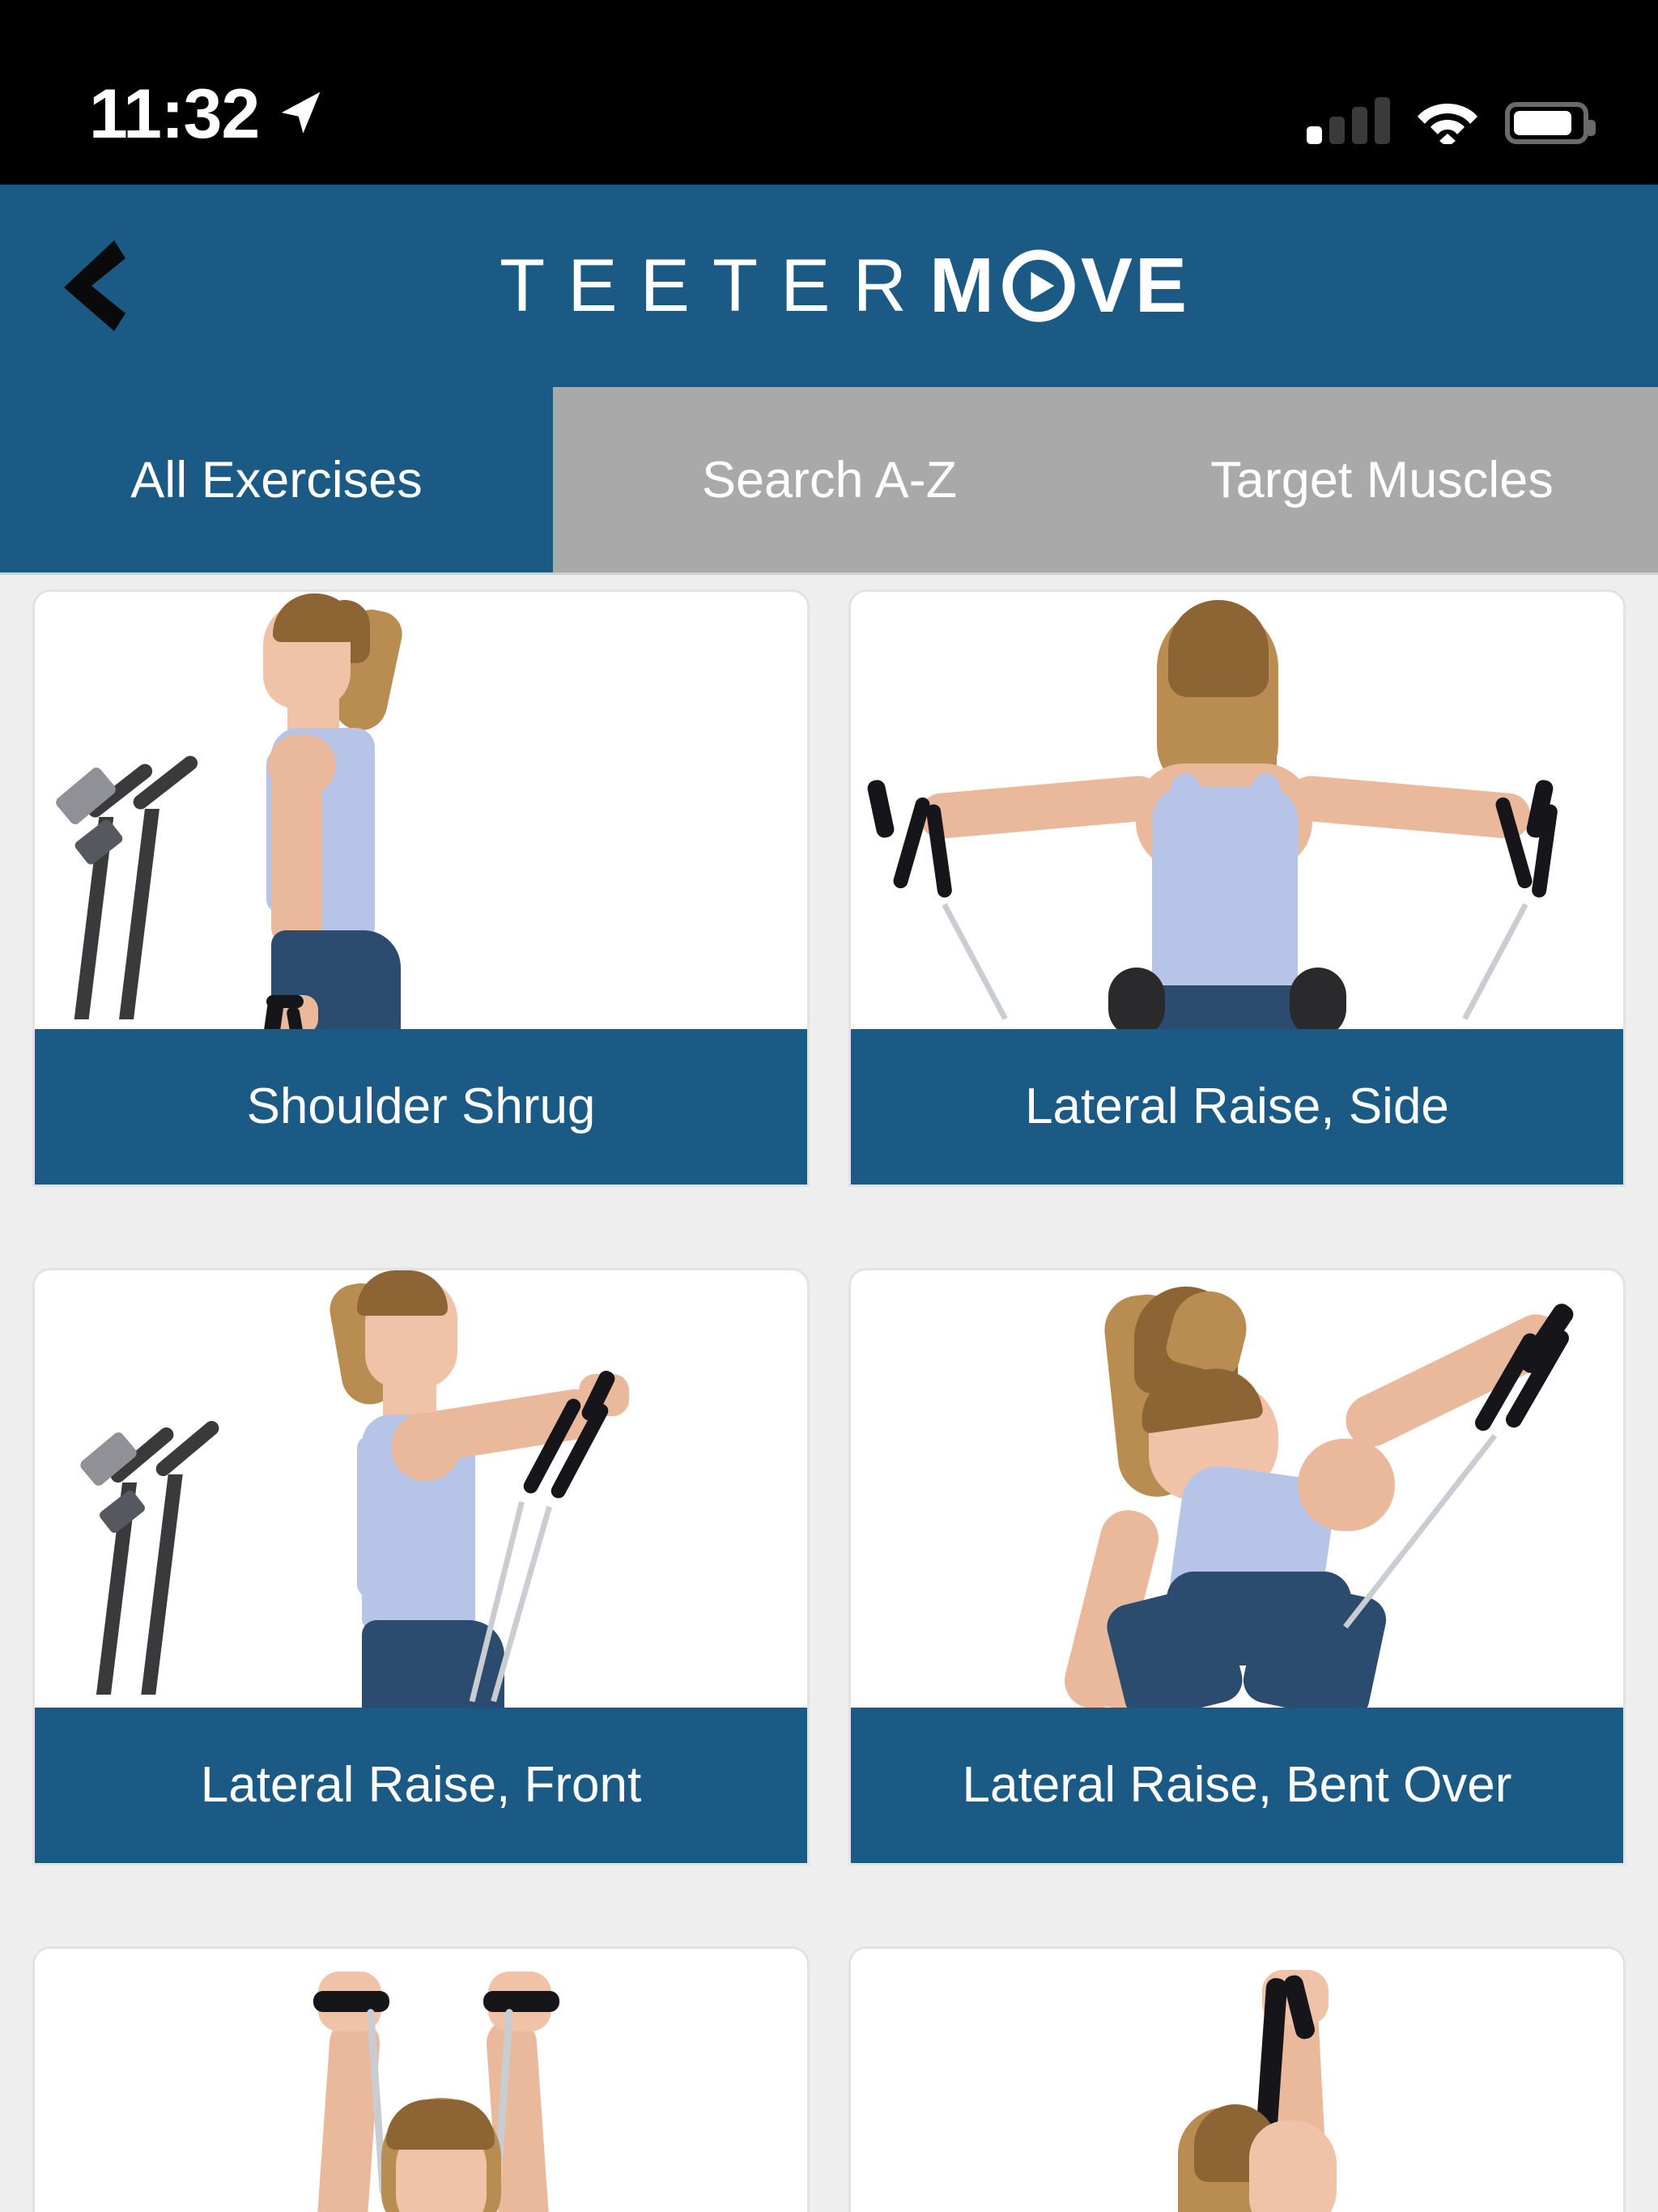 The image size is (1658, 2212). Describe the element at coordinates (963, 286) in the screenshot. I see `brand-move-m: M` at that location.